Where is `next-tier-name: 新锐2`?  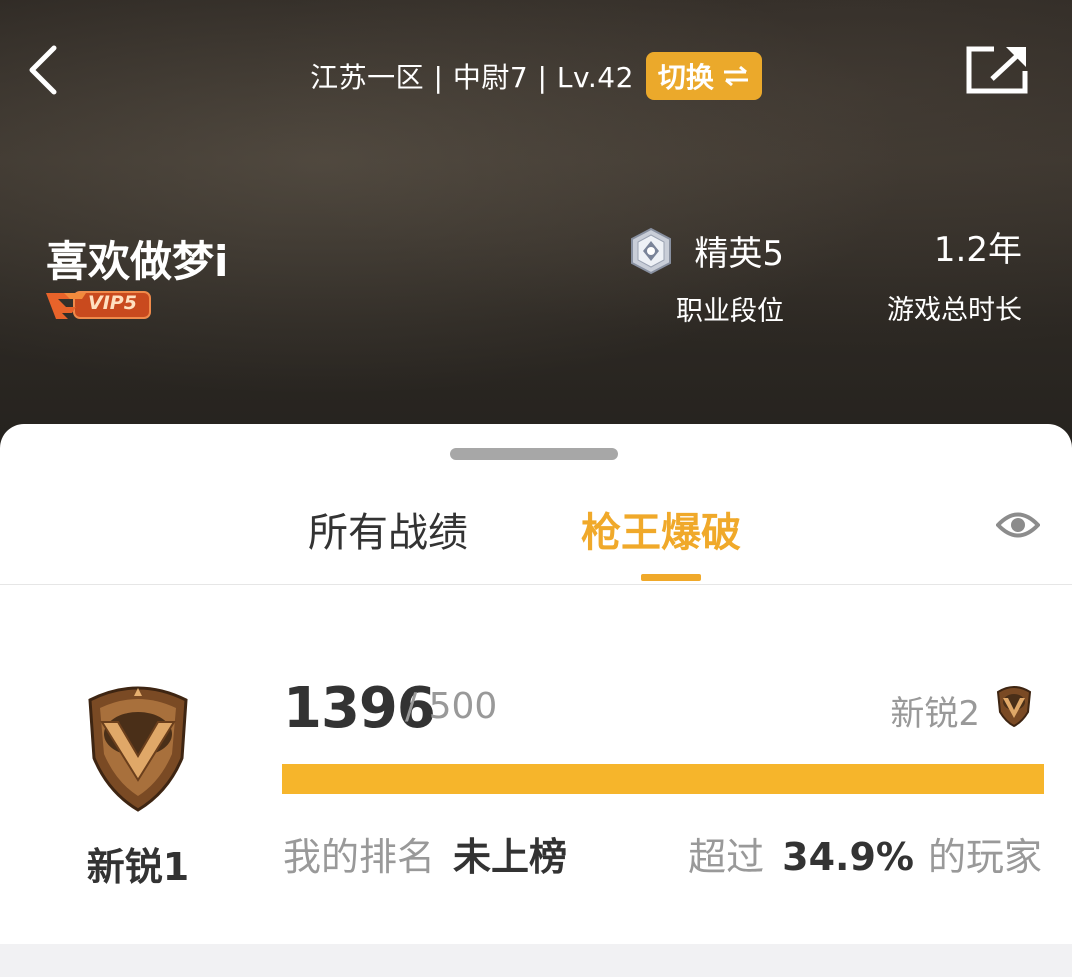
next-tier-name: 新锐2 is located at coordinates (935, 714).